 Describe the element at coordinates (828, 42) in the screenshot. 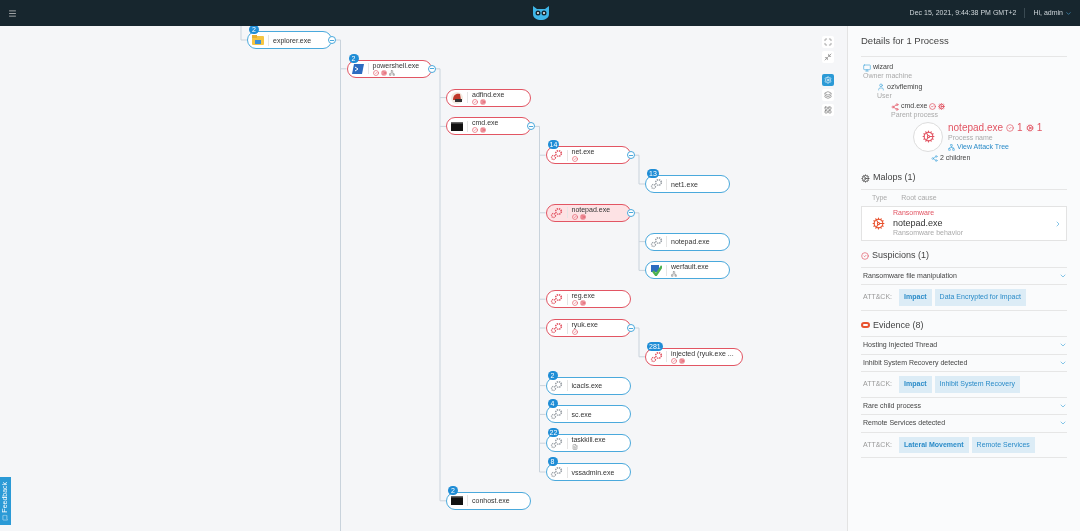

I see `fullscreen-button` at that location.